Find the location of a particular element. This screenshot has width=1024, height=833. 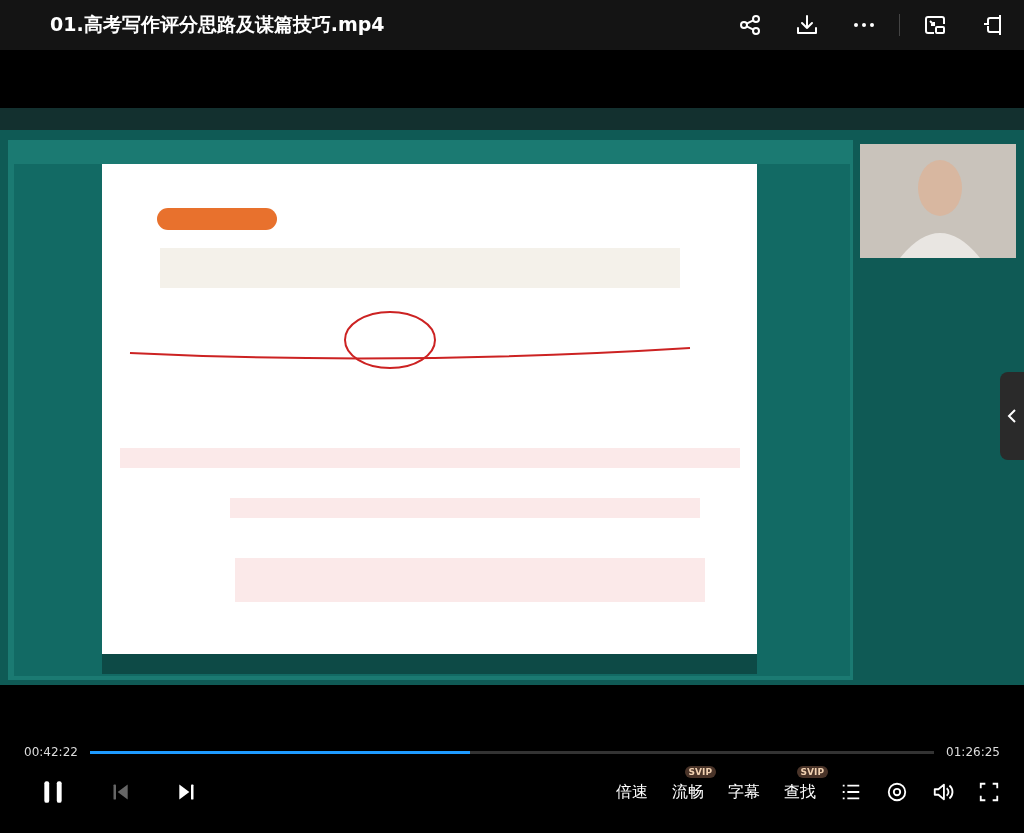

picture-in-picture-icon is located at coordinates (935, 25).